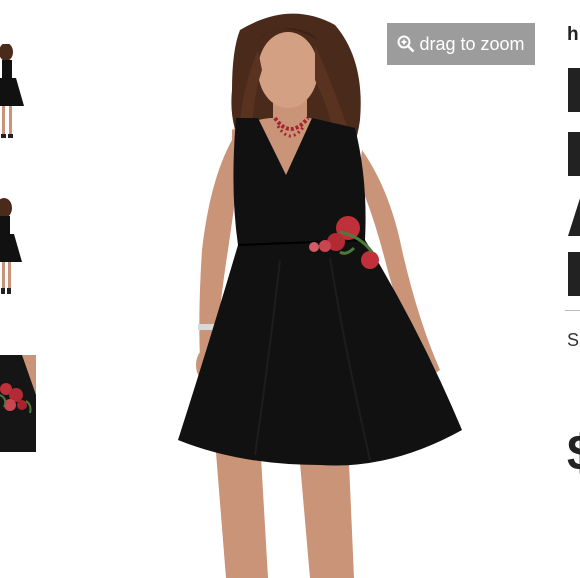  I want to click on product-info-panel: h S $, so click(572, 289).